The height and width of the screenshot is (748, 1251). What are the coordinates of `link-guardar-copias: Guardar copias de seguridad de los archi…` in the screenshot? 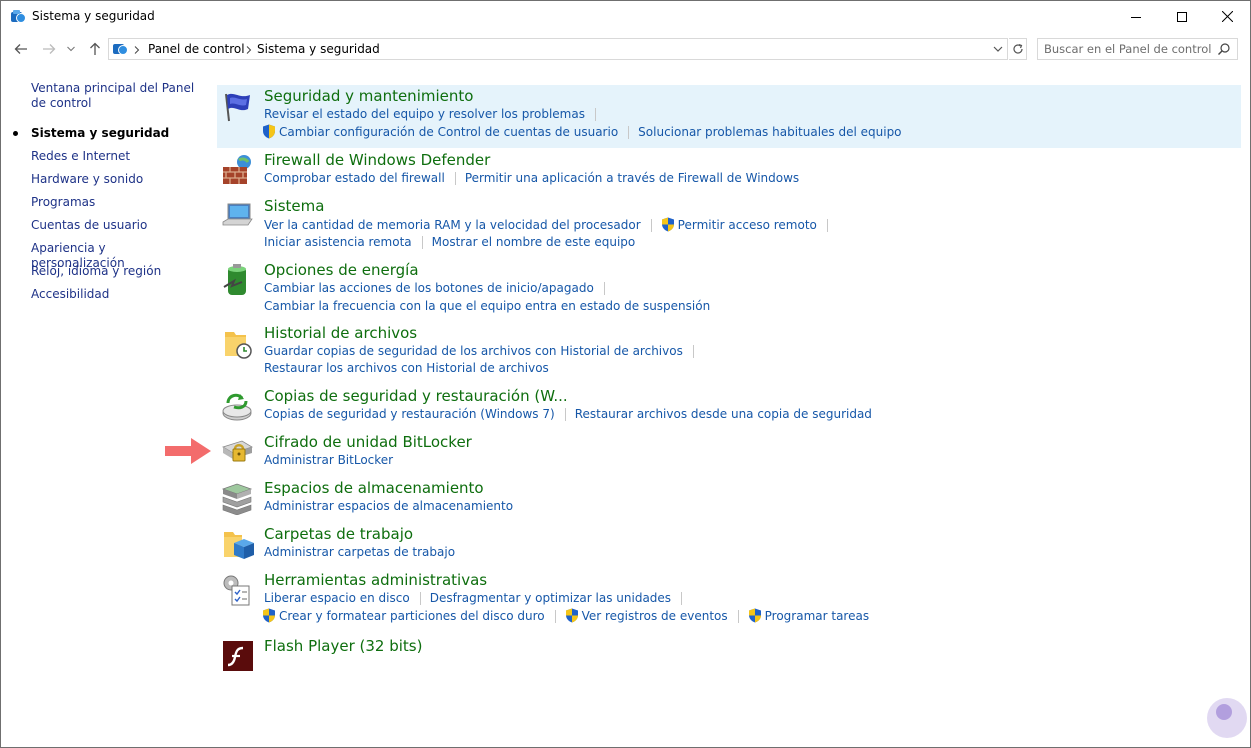 It's located at (473, 351).